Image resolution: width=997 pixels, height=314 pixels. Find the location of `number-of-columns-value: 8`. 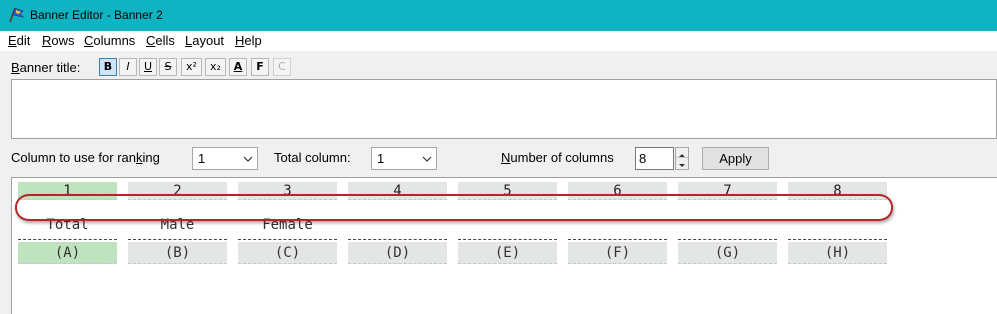

number-of-columns-value: 8 is located at coordinates (643, 158).